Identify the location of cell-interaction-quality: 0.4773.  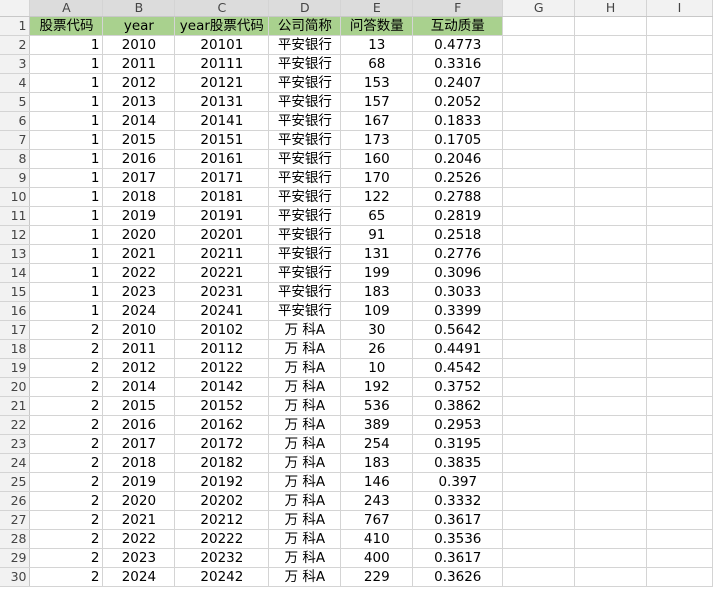
(458, 45).